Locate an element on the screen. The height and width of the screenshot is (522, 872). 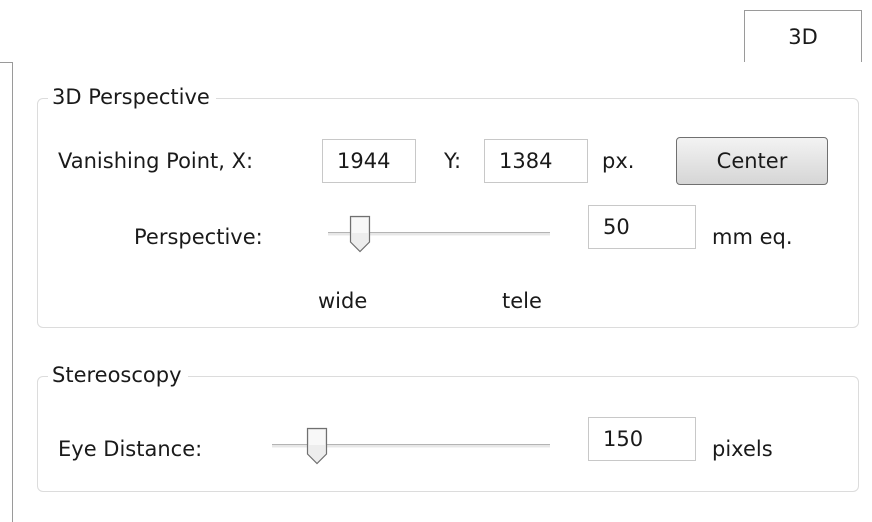
perspective-group-title: 3D Perspective is located at coordinates (132, 97).